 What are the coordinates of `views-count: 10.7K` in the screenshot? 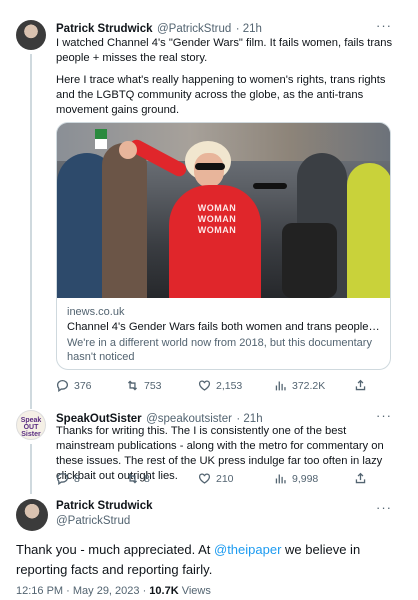 It's located at (164, 591).